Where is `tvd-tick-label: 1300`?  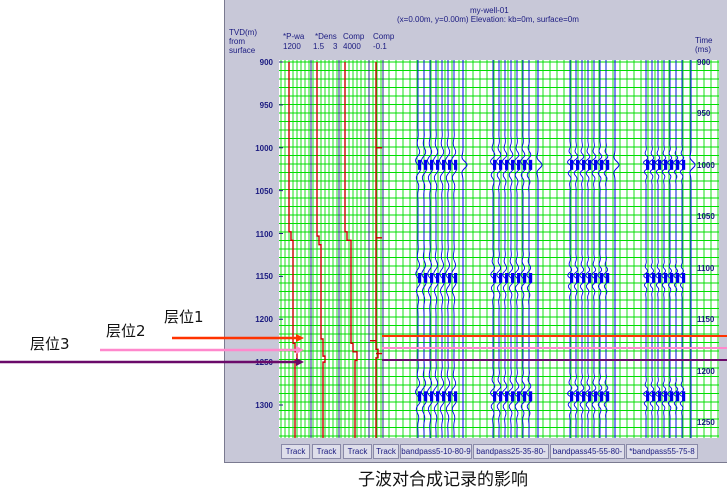
tvd-tick-label: 1300 is located at coordinates (264, 405).